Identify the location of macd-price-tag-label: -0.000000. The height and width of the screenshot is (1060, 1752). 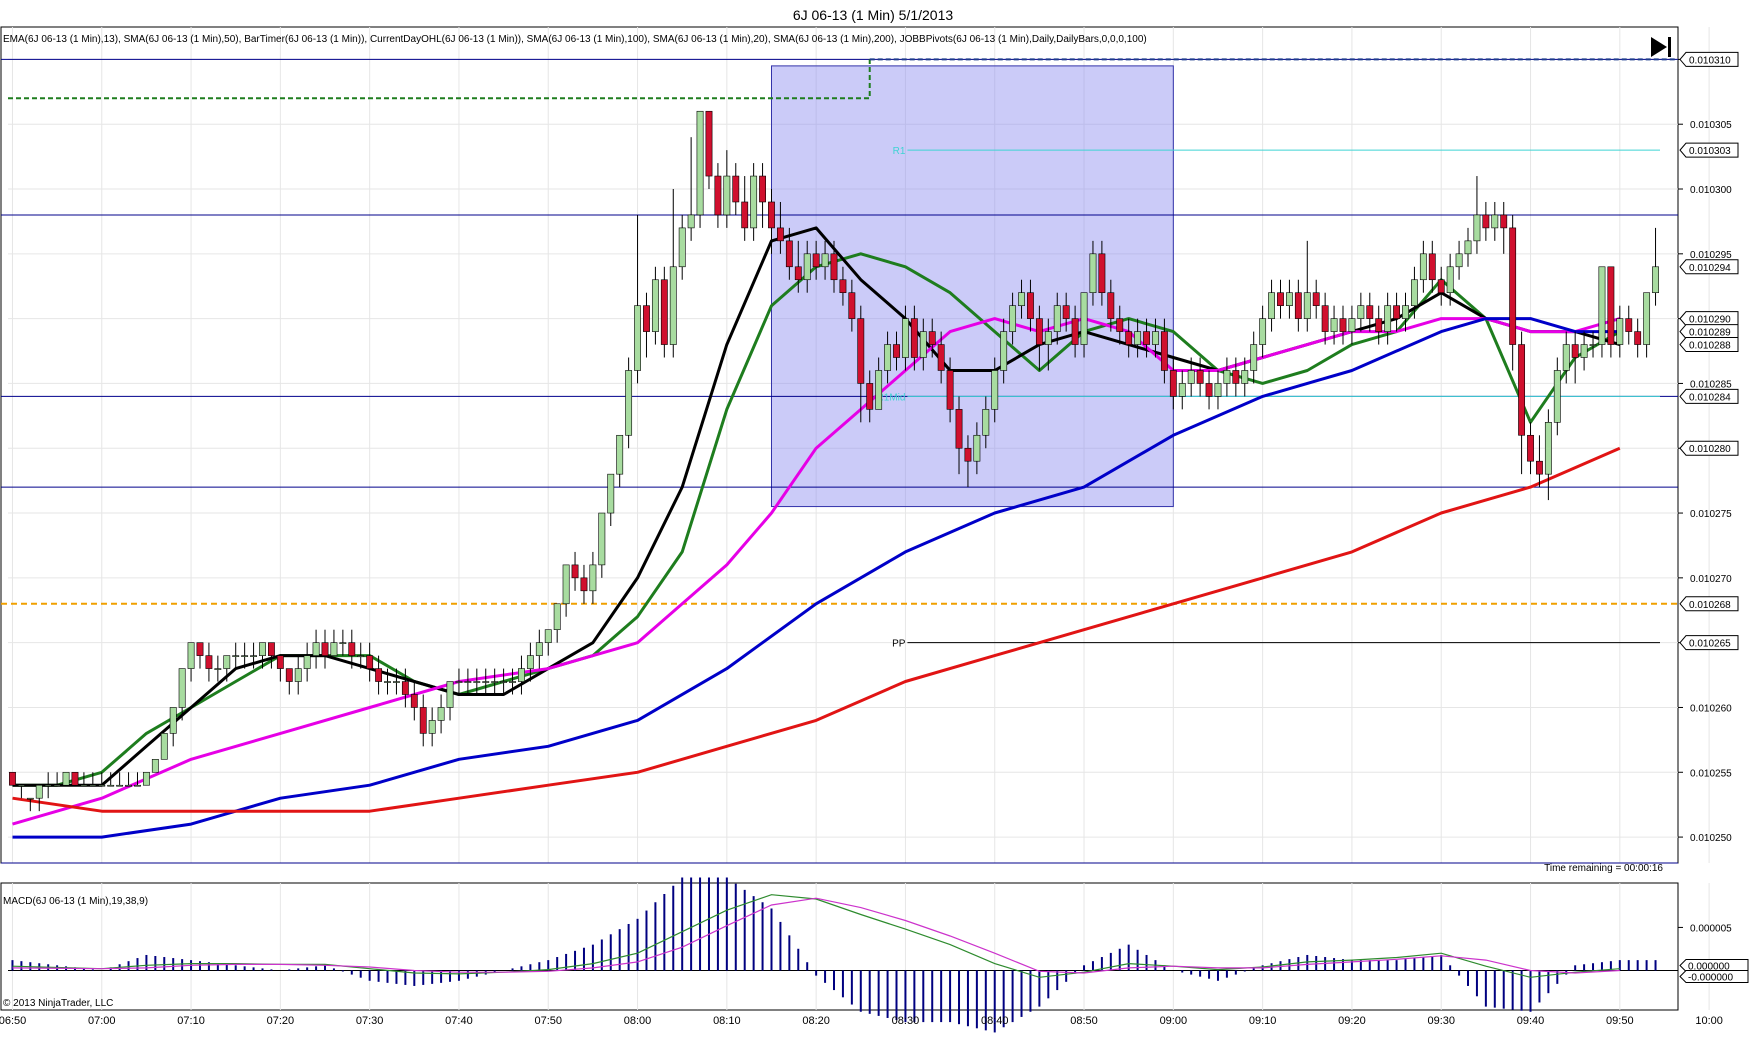
(1710, 977).